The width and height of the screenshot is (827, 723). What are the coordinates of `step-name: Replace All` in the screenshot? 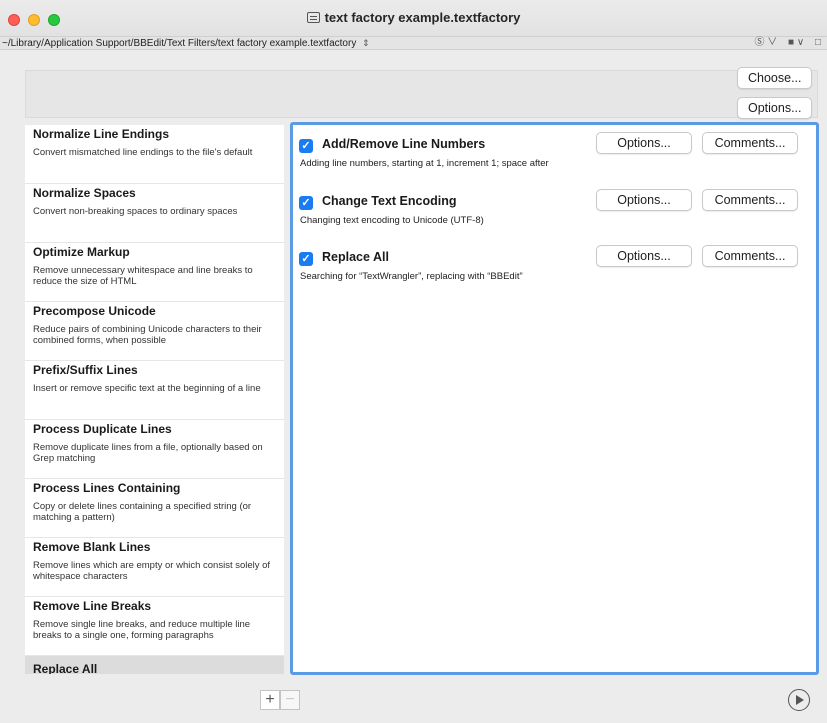 It's located at (355, 257).